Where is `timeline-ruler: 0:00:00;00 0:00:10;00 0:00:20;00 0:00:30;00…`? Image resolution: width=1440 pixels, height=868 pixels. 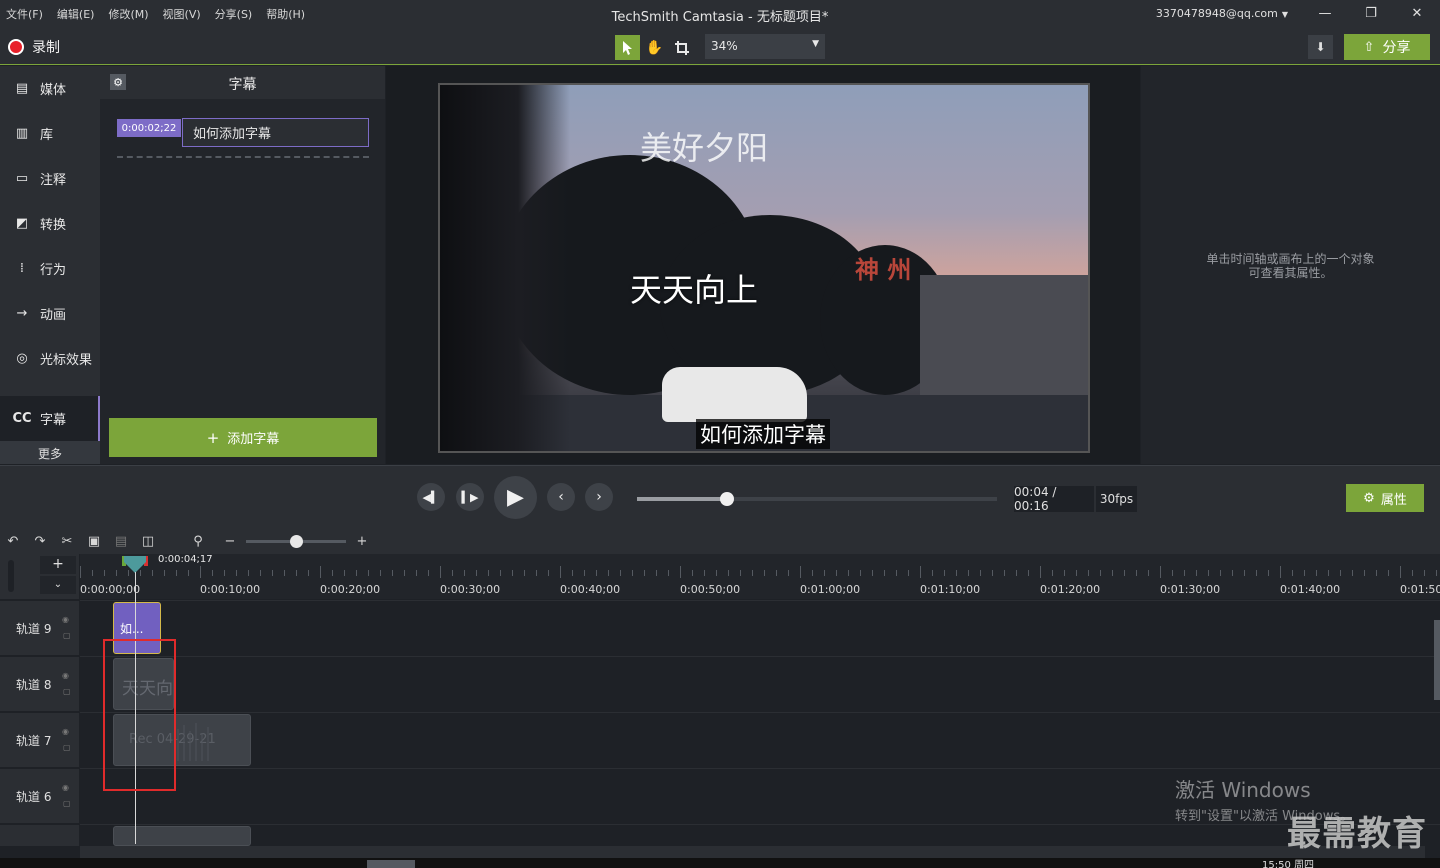
timeline-ruler: 0:00:00;00 0:00:10;00 0:00:20;00 0:00:30;00… is located at coordinates (760, 576).